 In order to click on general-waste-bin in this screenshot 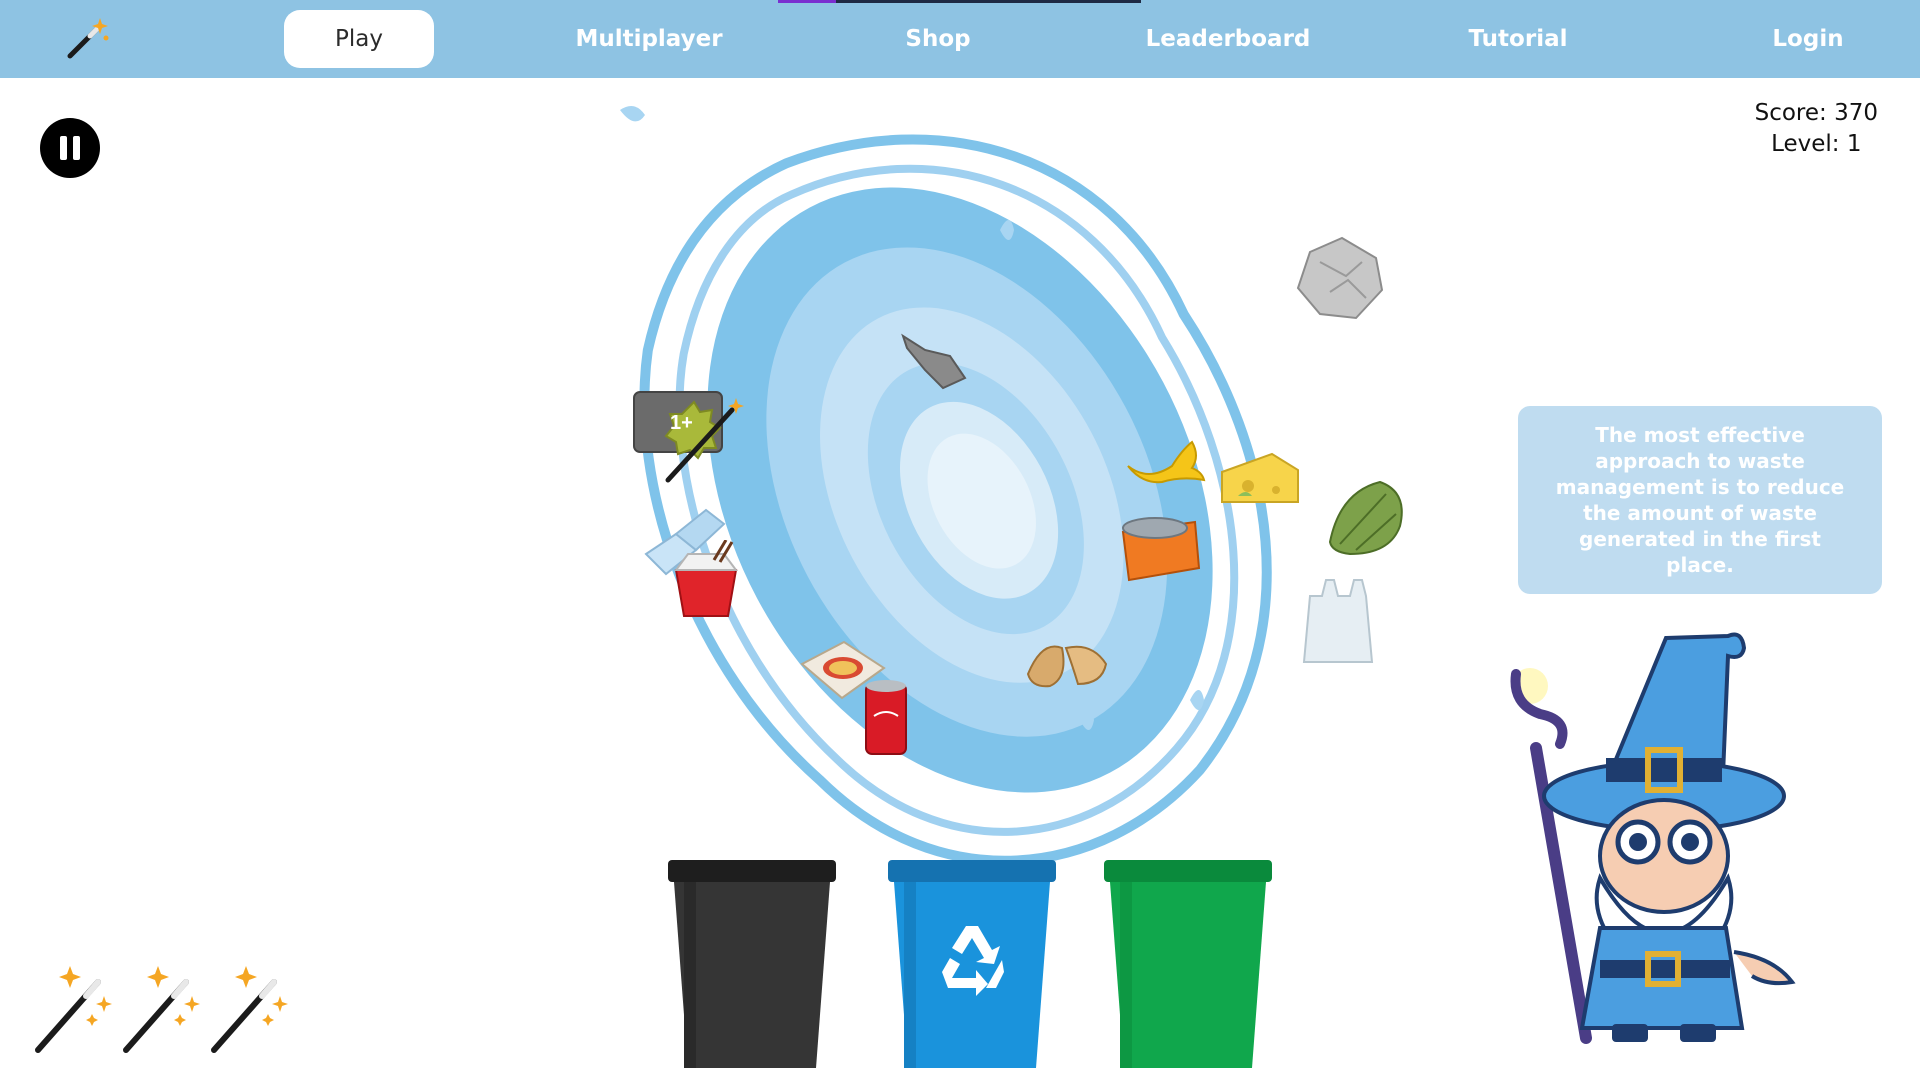, I will do `click(752, 964)`.